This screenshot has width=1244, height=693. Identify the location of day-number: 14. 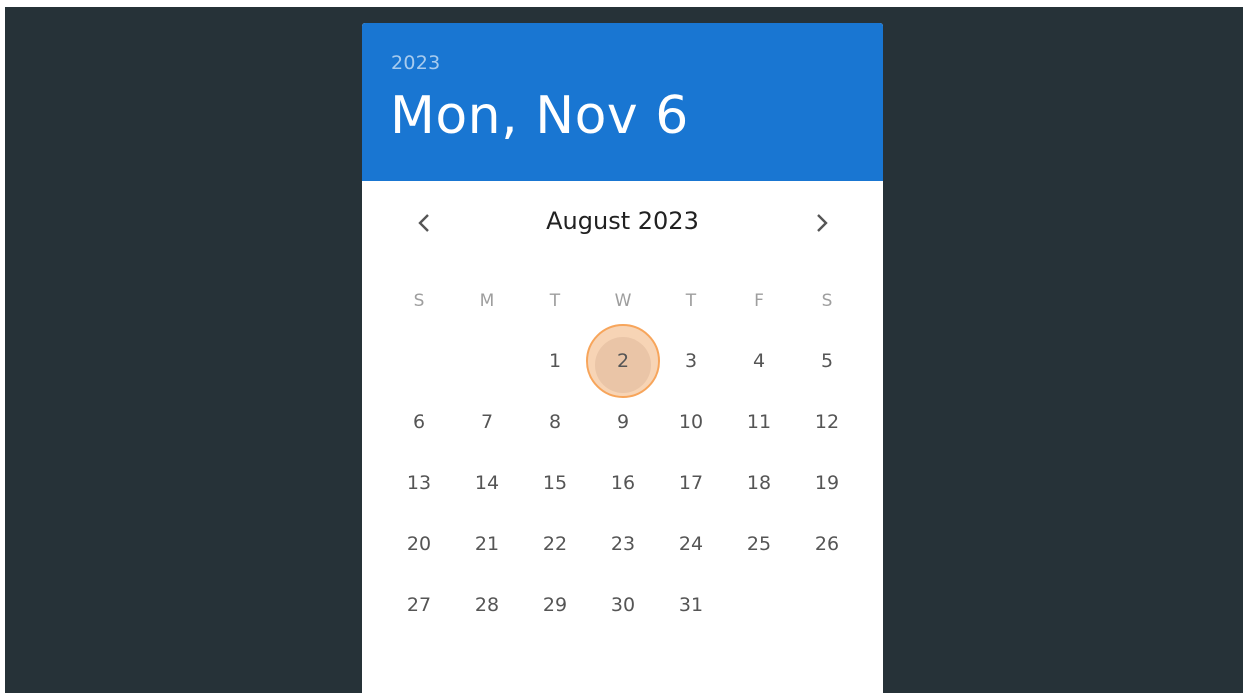
(487, 482).